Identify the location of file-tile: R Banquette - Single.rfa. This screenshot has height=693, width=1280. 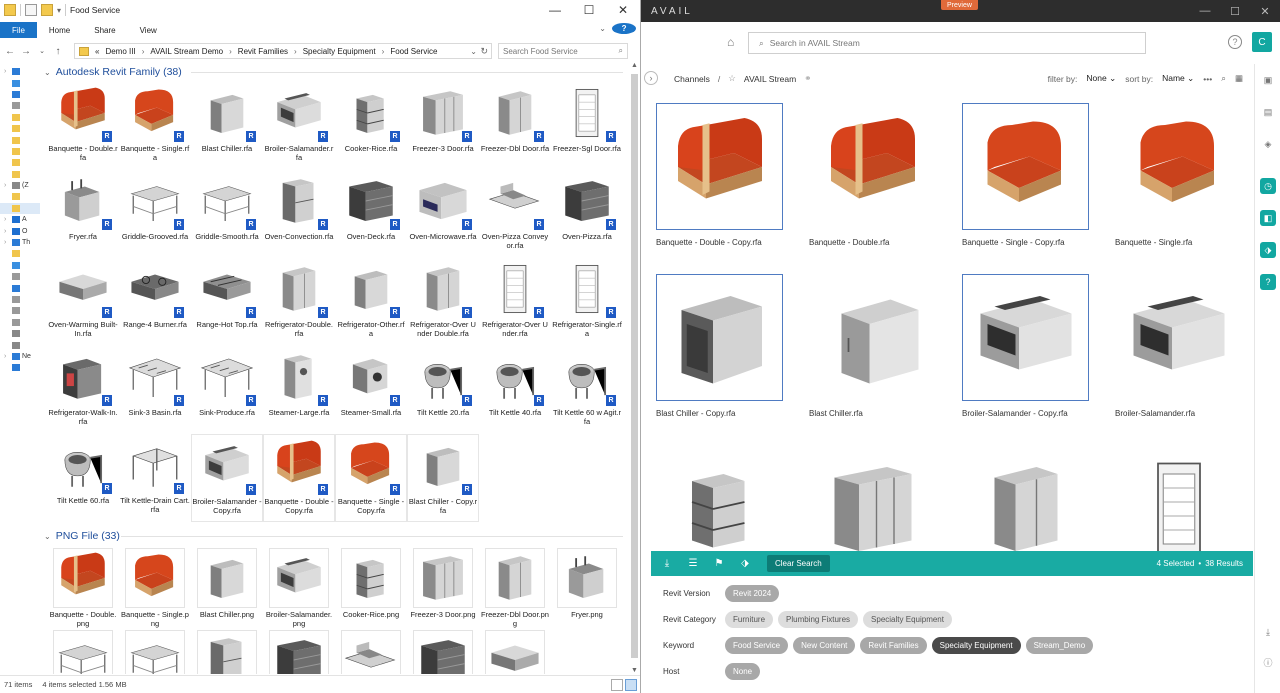
(155, 126).